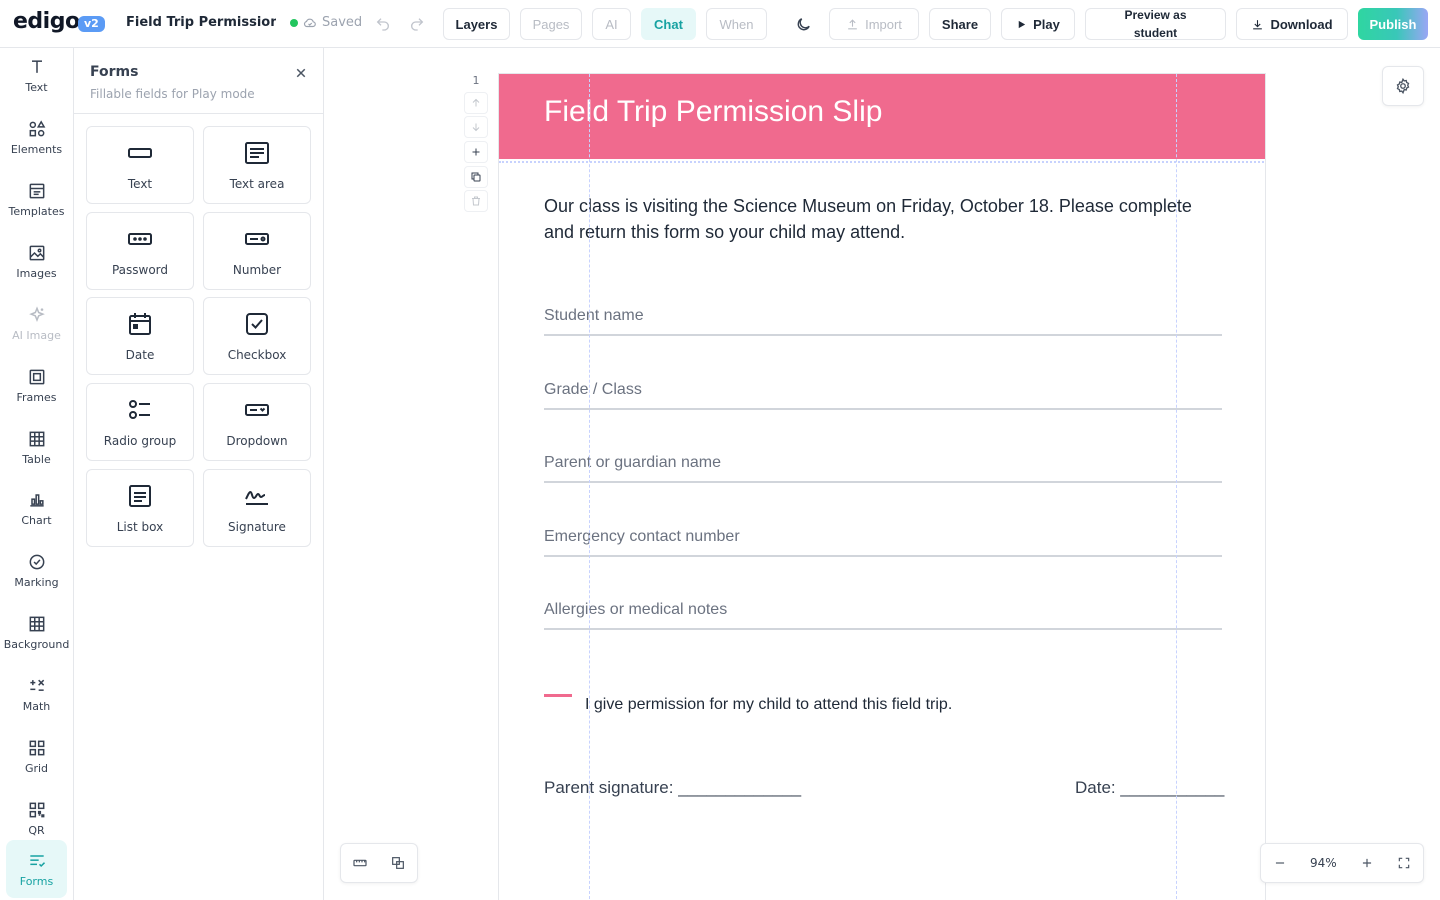 The image size is (1440, 900). I want to click on tile-label: Date, so click(140, 355).